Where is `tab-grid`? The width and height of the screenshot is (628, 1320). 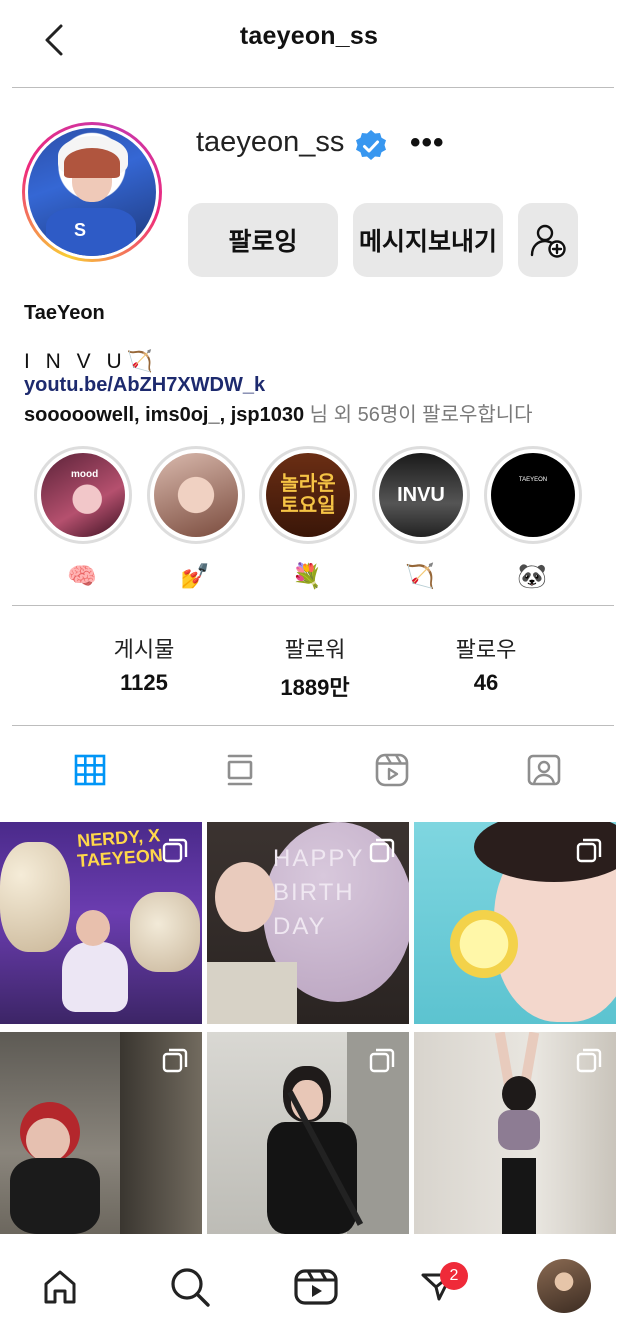
tab-grid is located at coordinates (90, 770).